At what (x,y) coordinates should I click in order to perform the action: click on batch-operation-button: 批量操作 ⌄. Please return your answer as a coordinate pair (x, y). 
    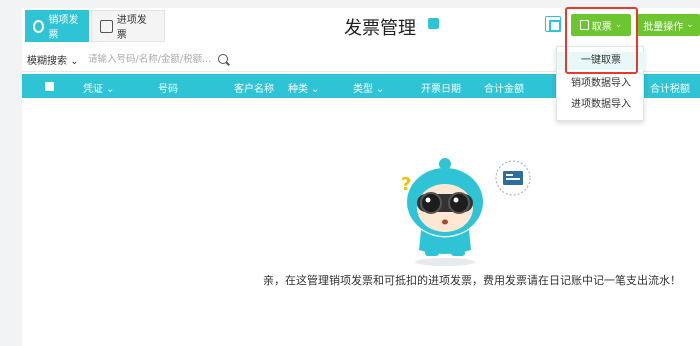
    Looking at the image, I should click on (668, 25).